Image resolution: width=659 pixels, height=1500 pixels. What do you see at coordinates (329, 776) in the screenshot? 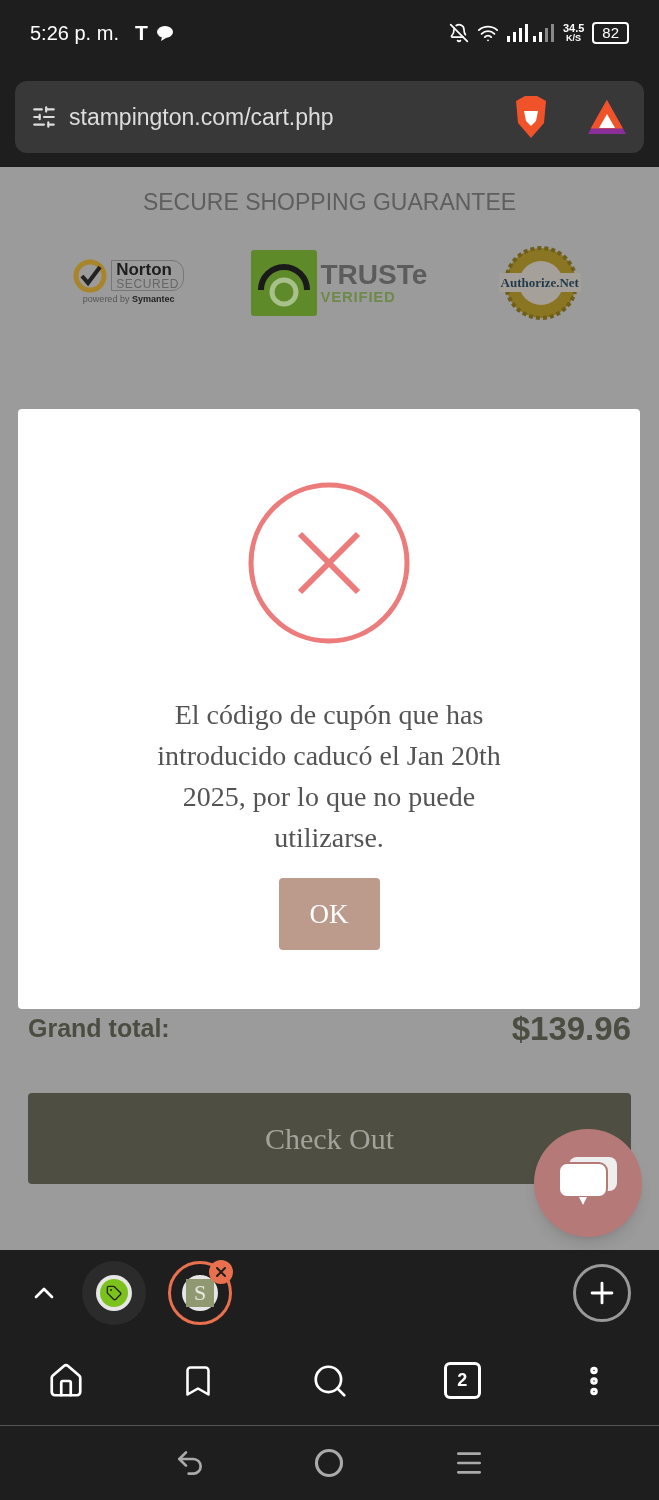
I see `error-message: El código de cupón que has introducido caducó el Jan 20th 2025, por lo que no puede utilizarse.` at bounding box center [329, 776].